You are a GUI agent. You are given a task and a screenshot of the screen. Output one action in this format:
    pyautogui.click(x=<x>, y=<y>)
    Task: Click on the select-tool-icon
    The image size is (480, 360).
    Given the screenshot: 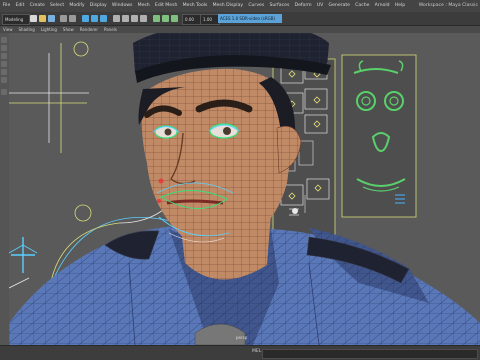 What is the action you would take?
    pyautogui.click(x=4, y=40)
    